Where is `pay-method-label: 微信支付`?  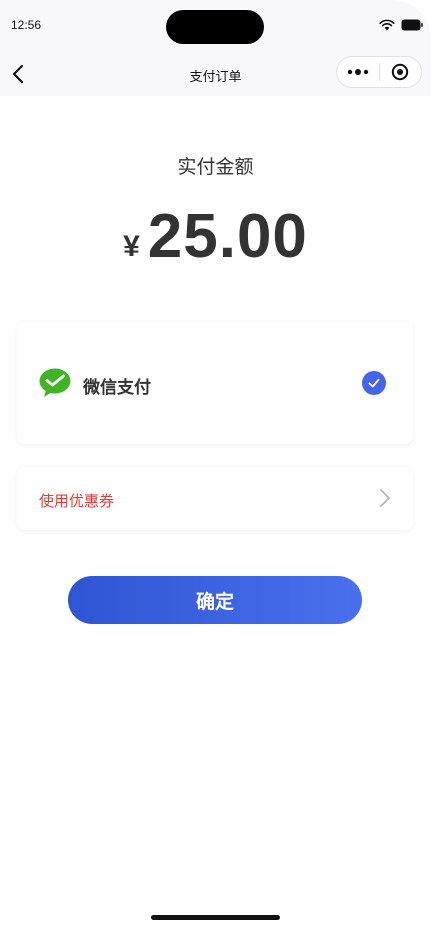
pay-method-label: 微信支付 is located at coordinates (117, 387).